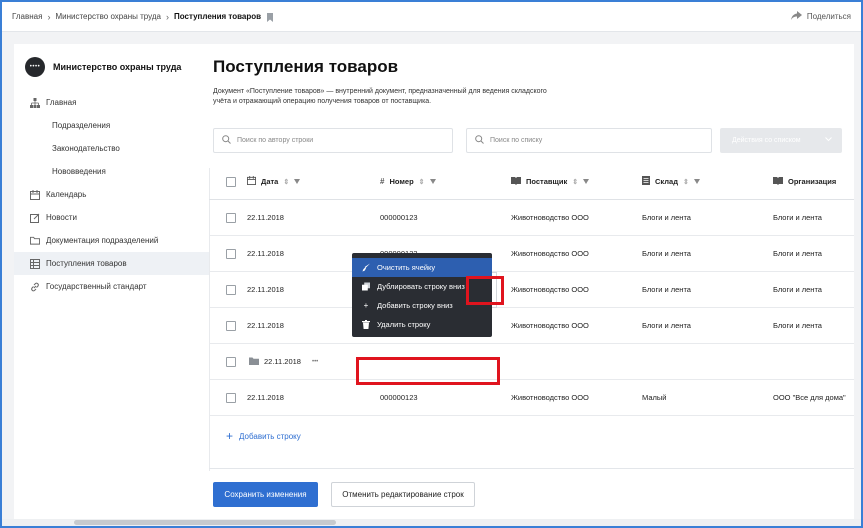 The width and height of the screenshot is (863, 528). I want to click on group-label: 22.11.2018 •••, so click(283, 361).